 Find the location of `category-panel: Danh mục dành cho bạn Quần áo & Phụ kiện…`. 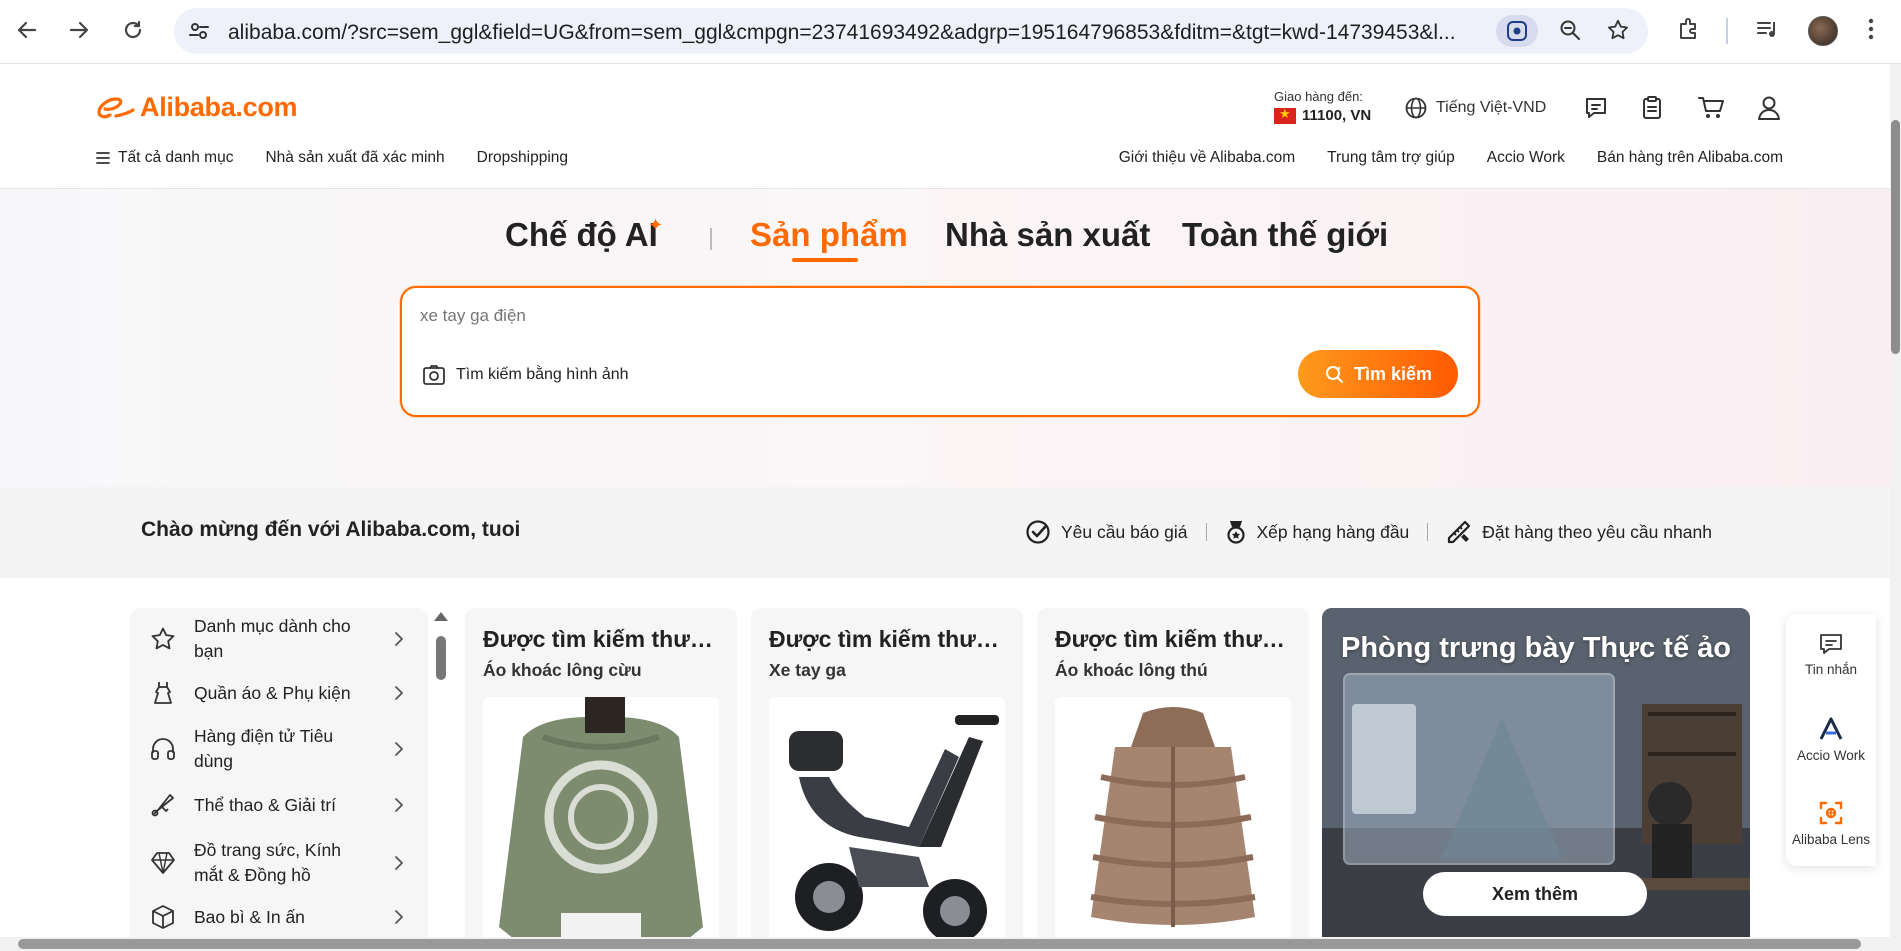

category-panel: Danh mục dành cho bạn Quần áo & Phụ kiện… is located at coordinates (279, 779).